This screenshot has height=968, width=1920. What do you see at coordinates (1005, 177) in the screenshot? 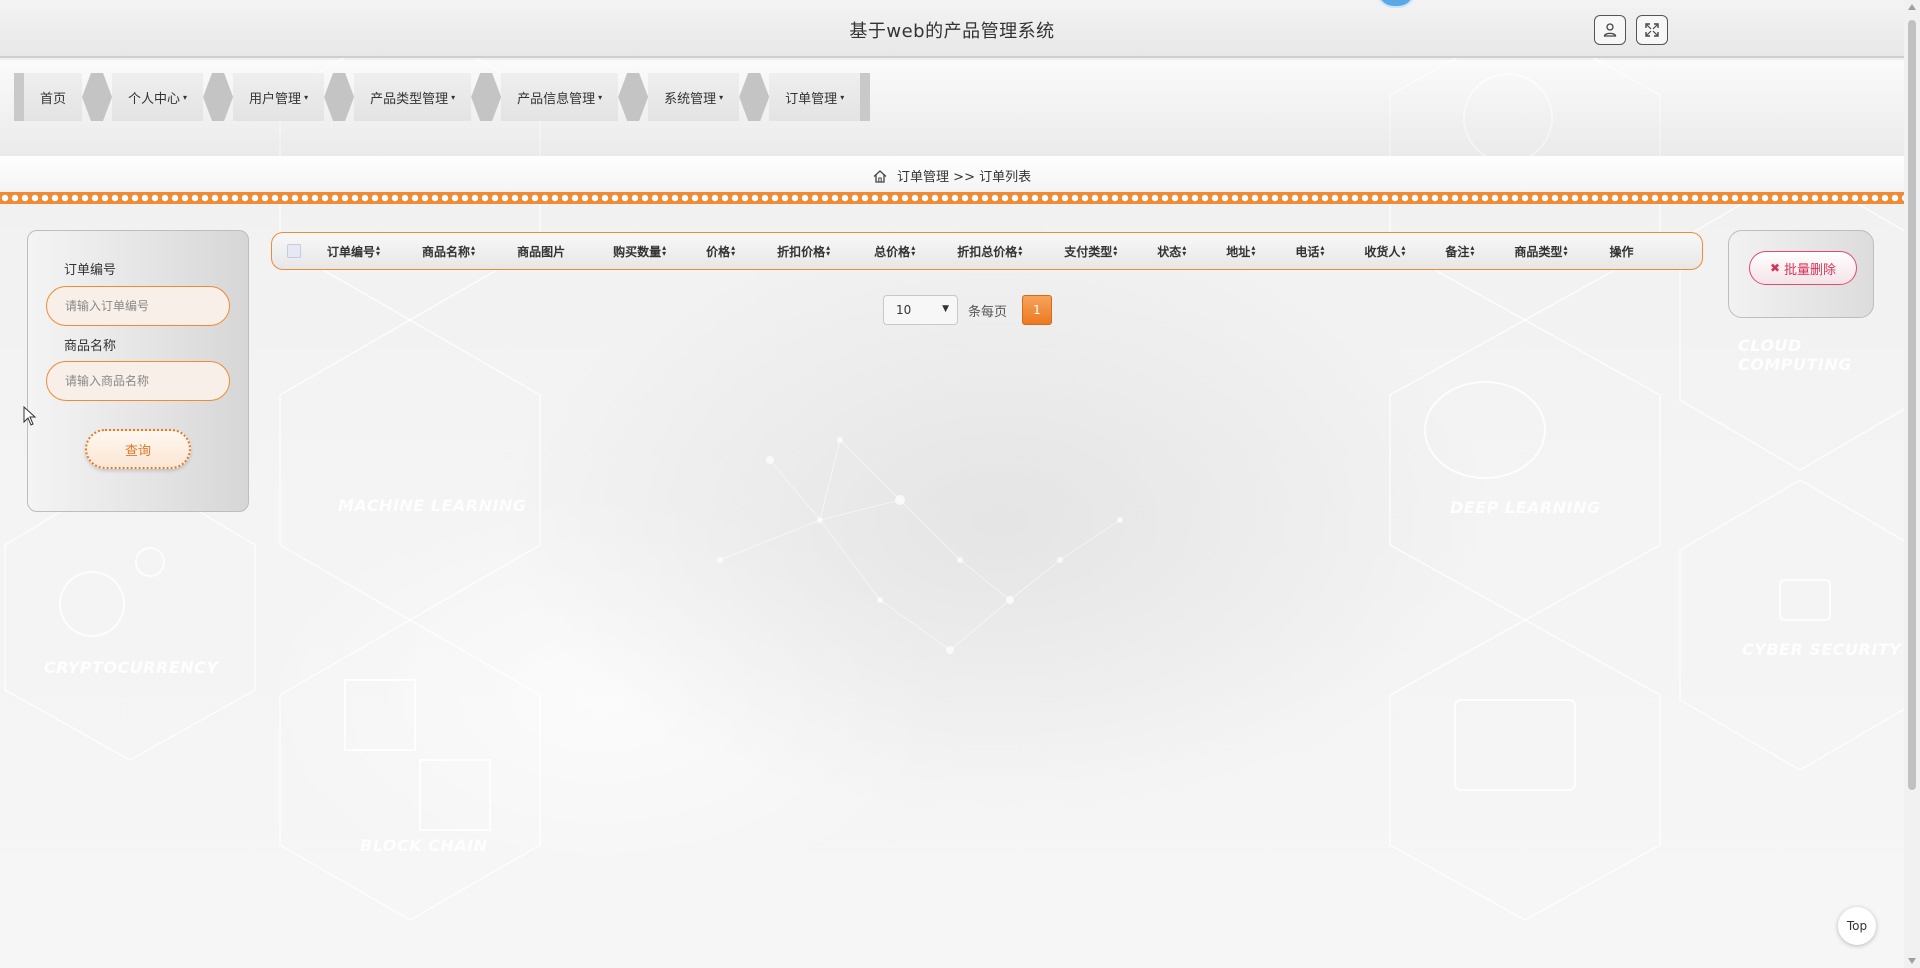
I see `breadcrumb-current: 订单列表` at bounding box center [1005, 177].